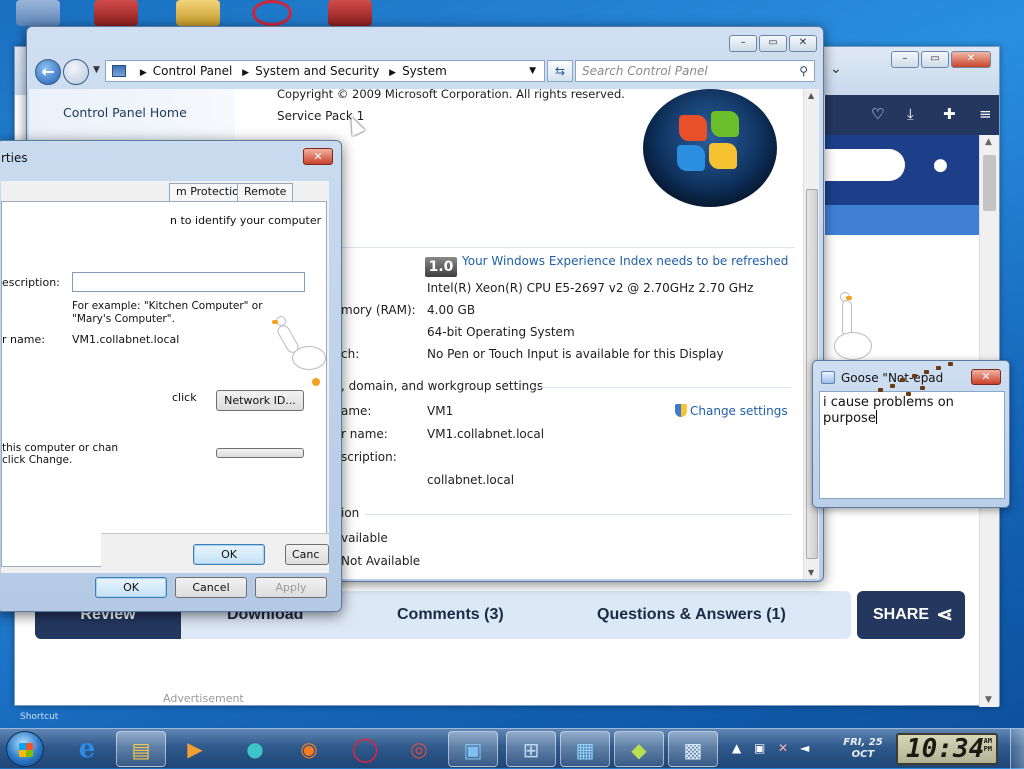 This screenshot has width=1024, height=769. I want to click on address-dropdown-icon: ▼, so click(532, 71).